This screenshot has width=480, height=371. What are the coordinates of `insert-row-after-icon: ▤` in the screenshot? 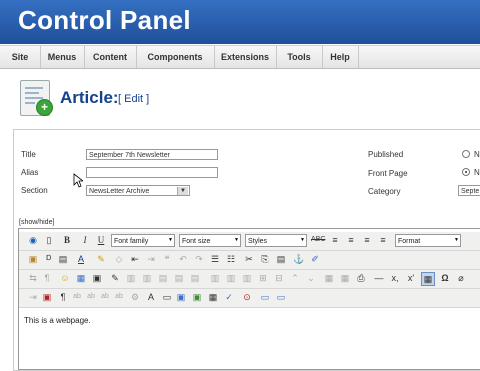 It's located at (179, 278).